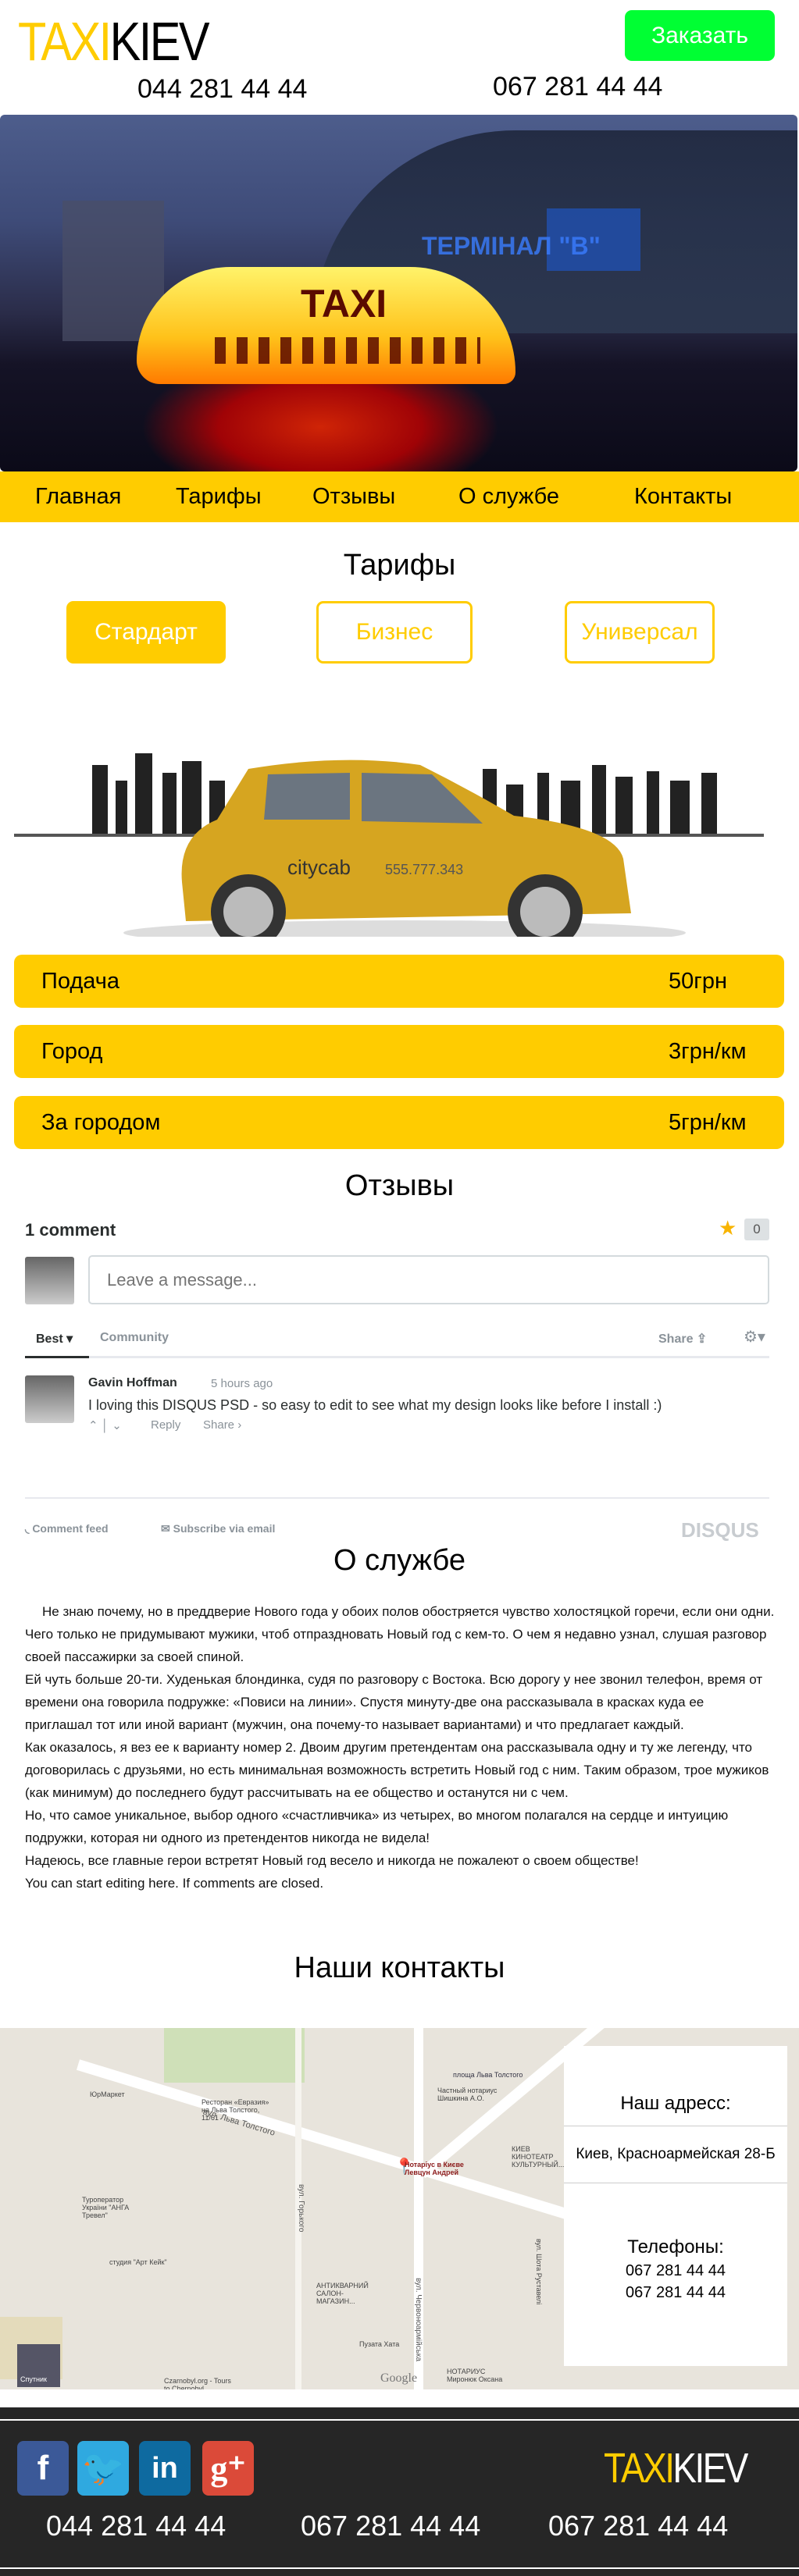 The height and width of the screenshot is (2576, 799). Describe the element at coordinates (424, 869) in the screenshot. I see `car-phone: 555.777.343` at that location.